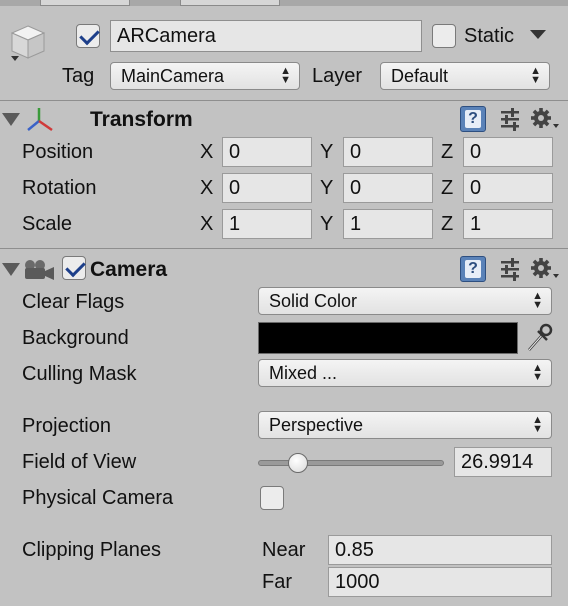  I want to click on fov-field: 26.9914, so click(503, 462).